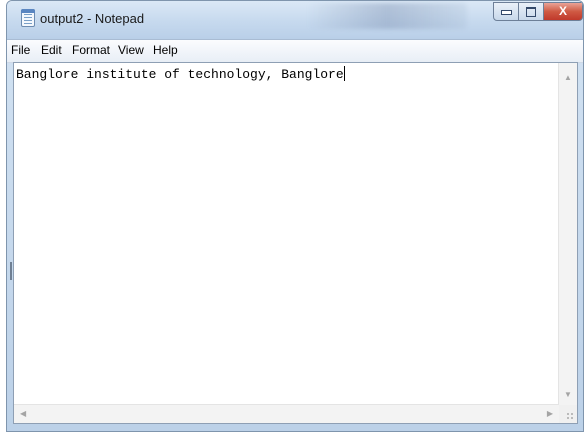 Image resolution: width=586 pixels, height=434 pixels. Describe the element at coordinates (165, 50) in the screenshot. I see `menu-help: Help` at that location.